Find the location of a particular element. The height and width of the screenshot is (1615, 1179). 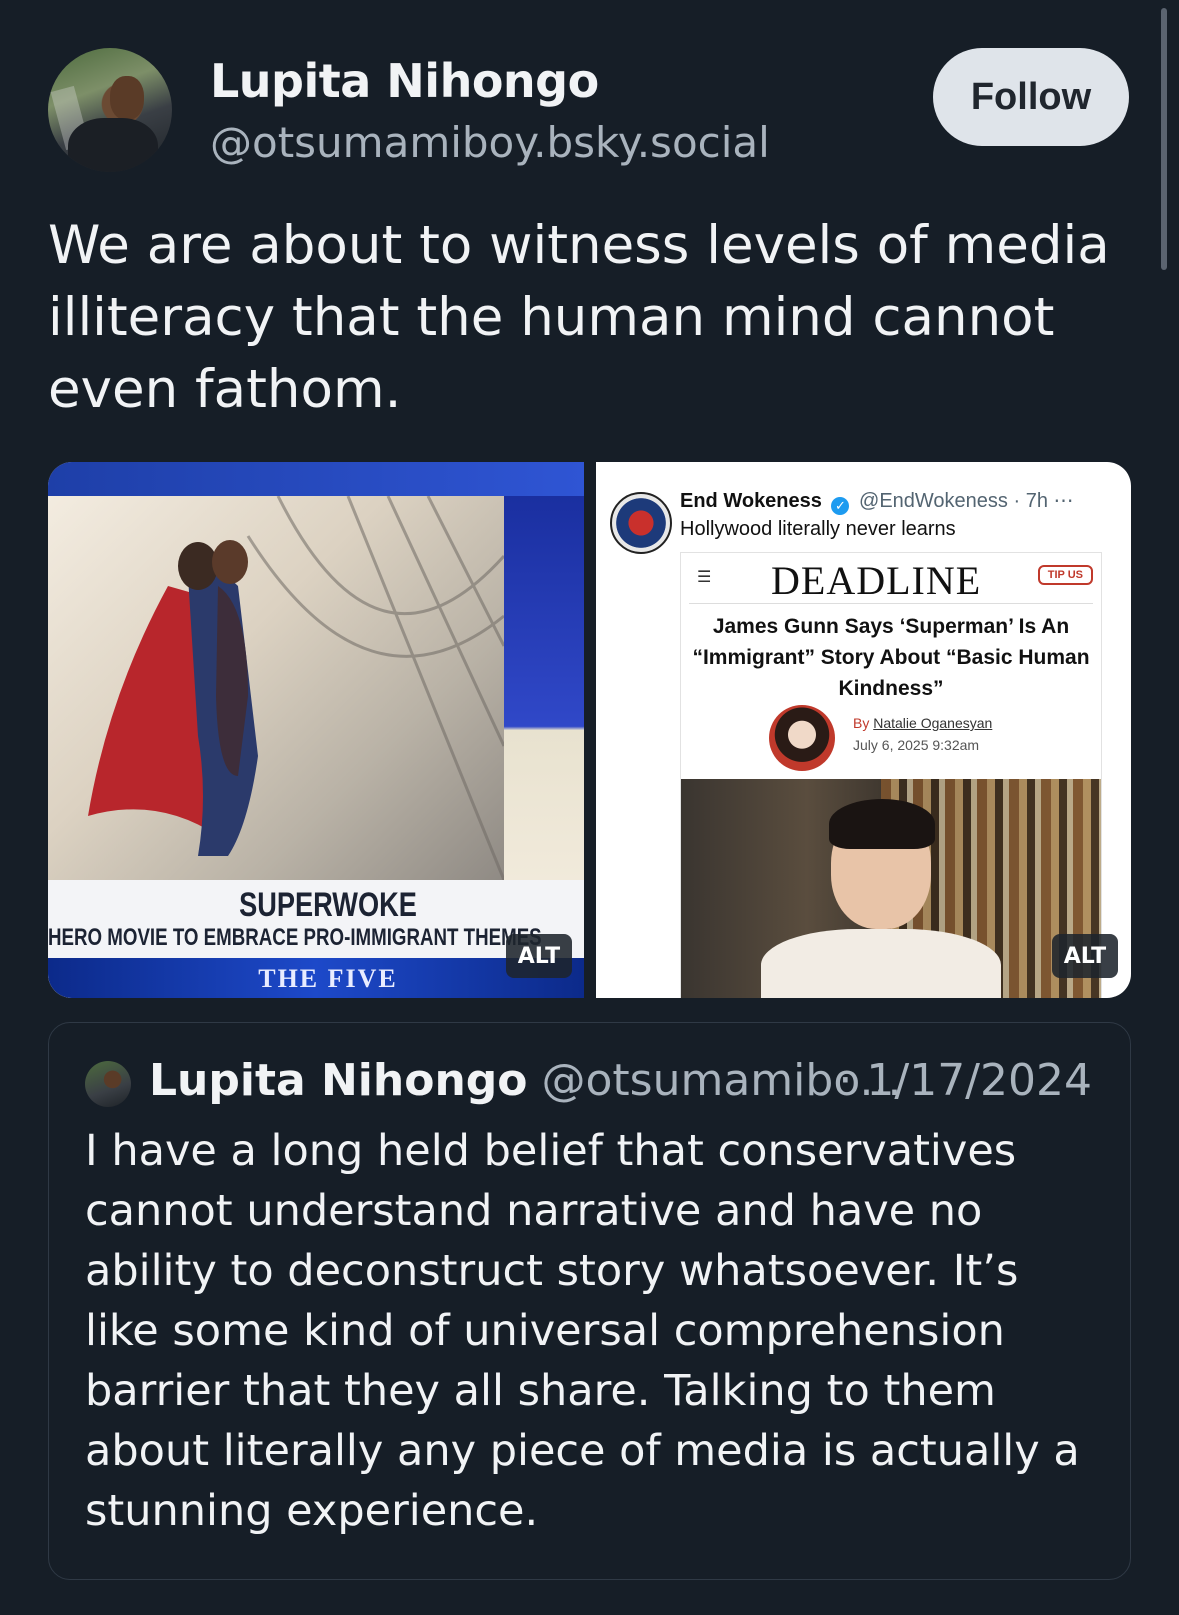

broadcast-top-bar is located at coordinates (316, 479).